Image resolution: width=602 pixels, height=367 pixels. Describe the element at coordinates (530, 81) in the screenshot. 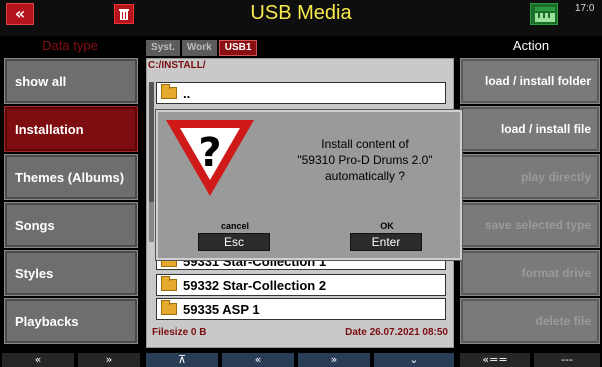

I see `load-install-folder-button: load / install folder` at that location.